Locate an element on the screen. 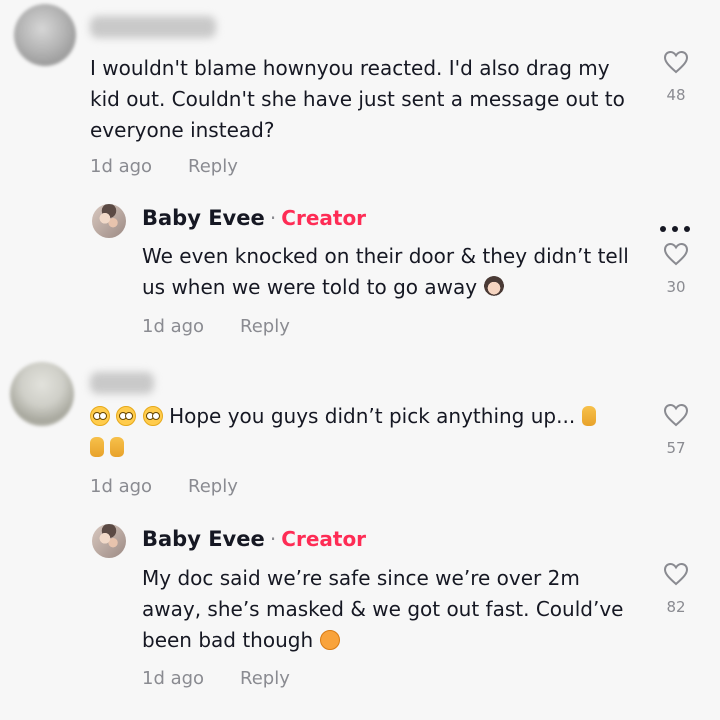  woman-facepalming-icon is located at coordinates (494, 287).